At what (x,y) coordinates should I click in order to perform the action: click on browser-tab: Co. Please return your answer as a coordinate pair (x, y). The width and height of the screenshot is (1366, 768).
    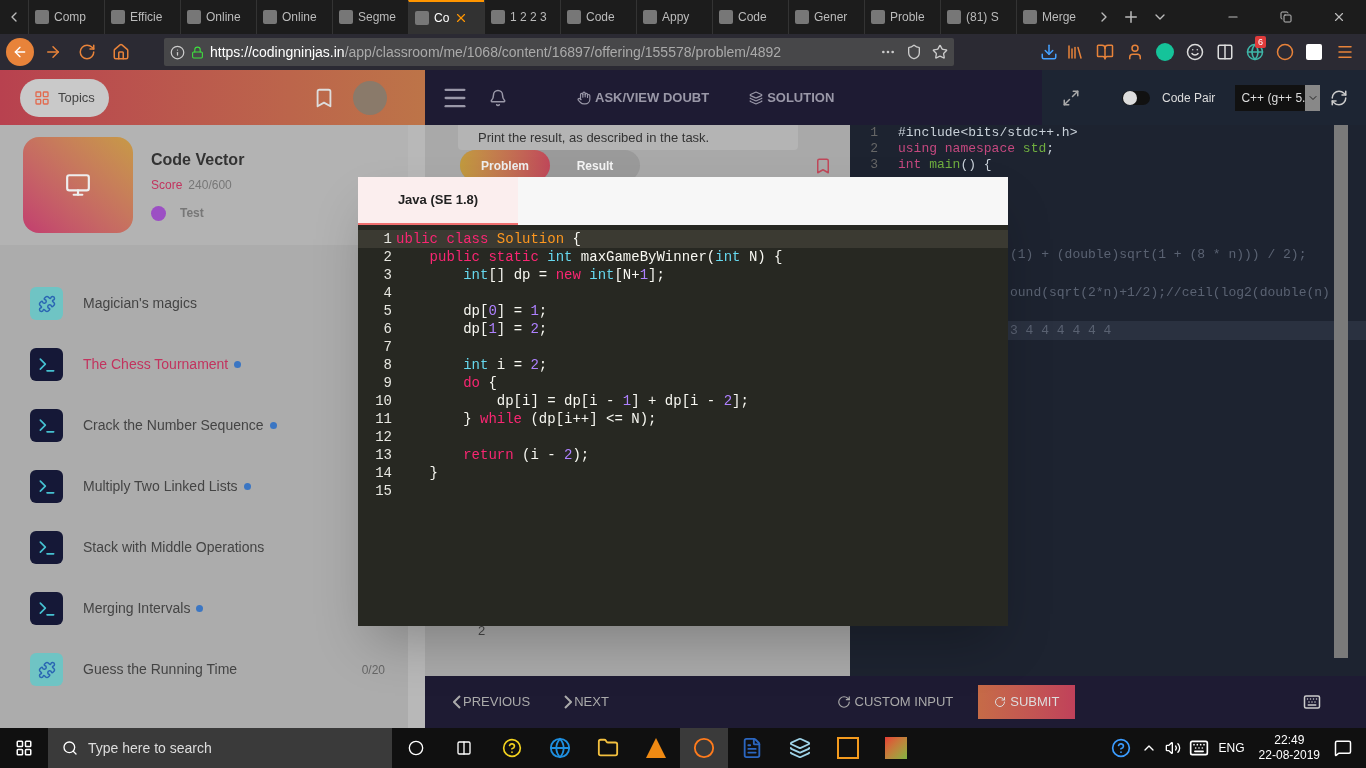
    Looking at the image, I should click on (446, 17).